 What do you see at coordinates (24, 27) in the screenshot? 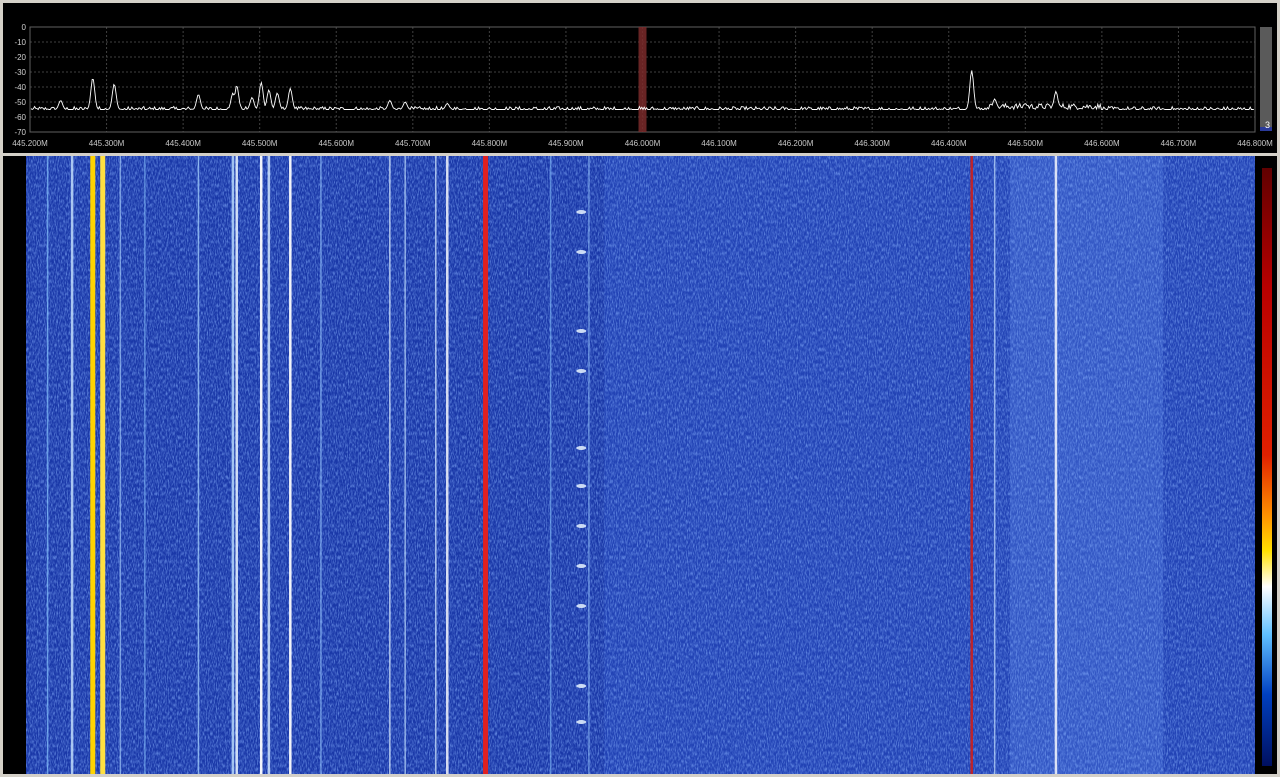
I see `y-tick-label: 0` at bounding box center [24, 27].